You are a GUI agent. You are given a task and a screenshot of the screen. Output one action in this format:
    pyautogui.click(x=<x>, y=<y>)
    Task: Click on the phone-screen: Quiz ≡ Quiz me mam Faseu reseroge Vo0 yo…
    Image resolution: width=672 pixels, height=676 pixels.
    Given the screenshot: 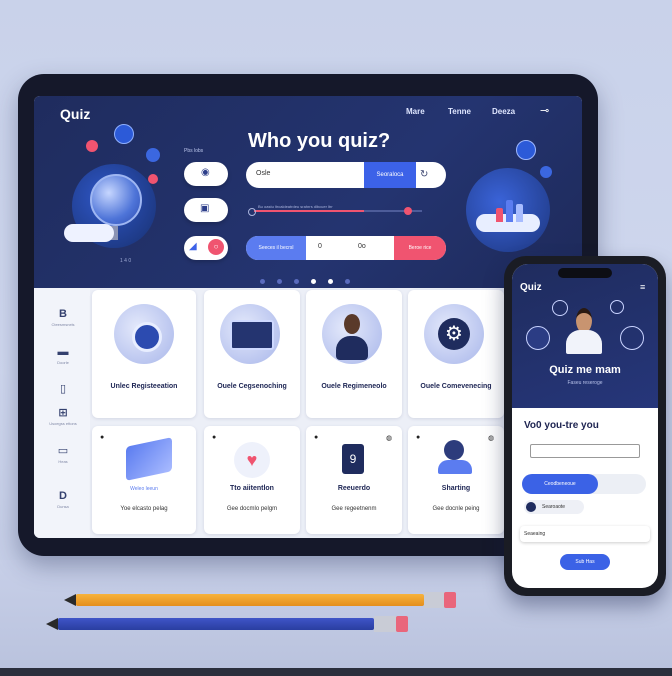 What is the action you would take?
    pyautogui.click(x=585, y=426)
    